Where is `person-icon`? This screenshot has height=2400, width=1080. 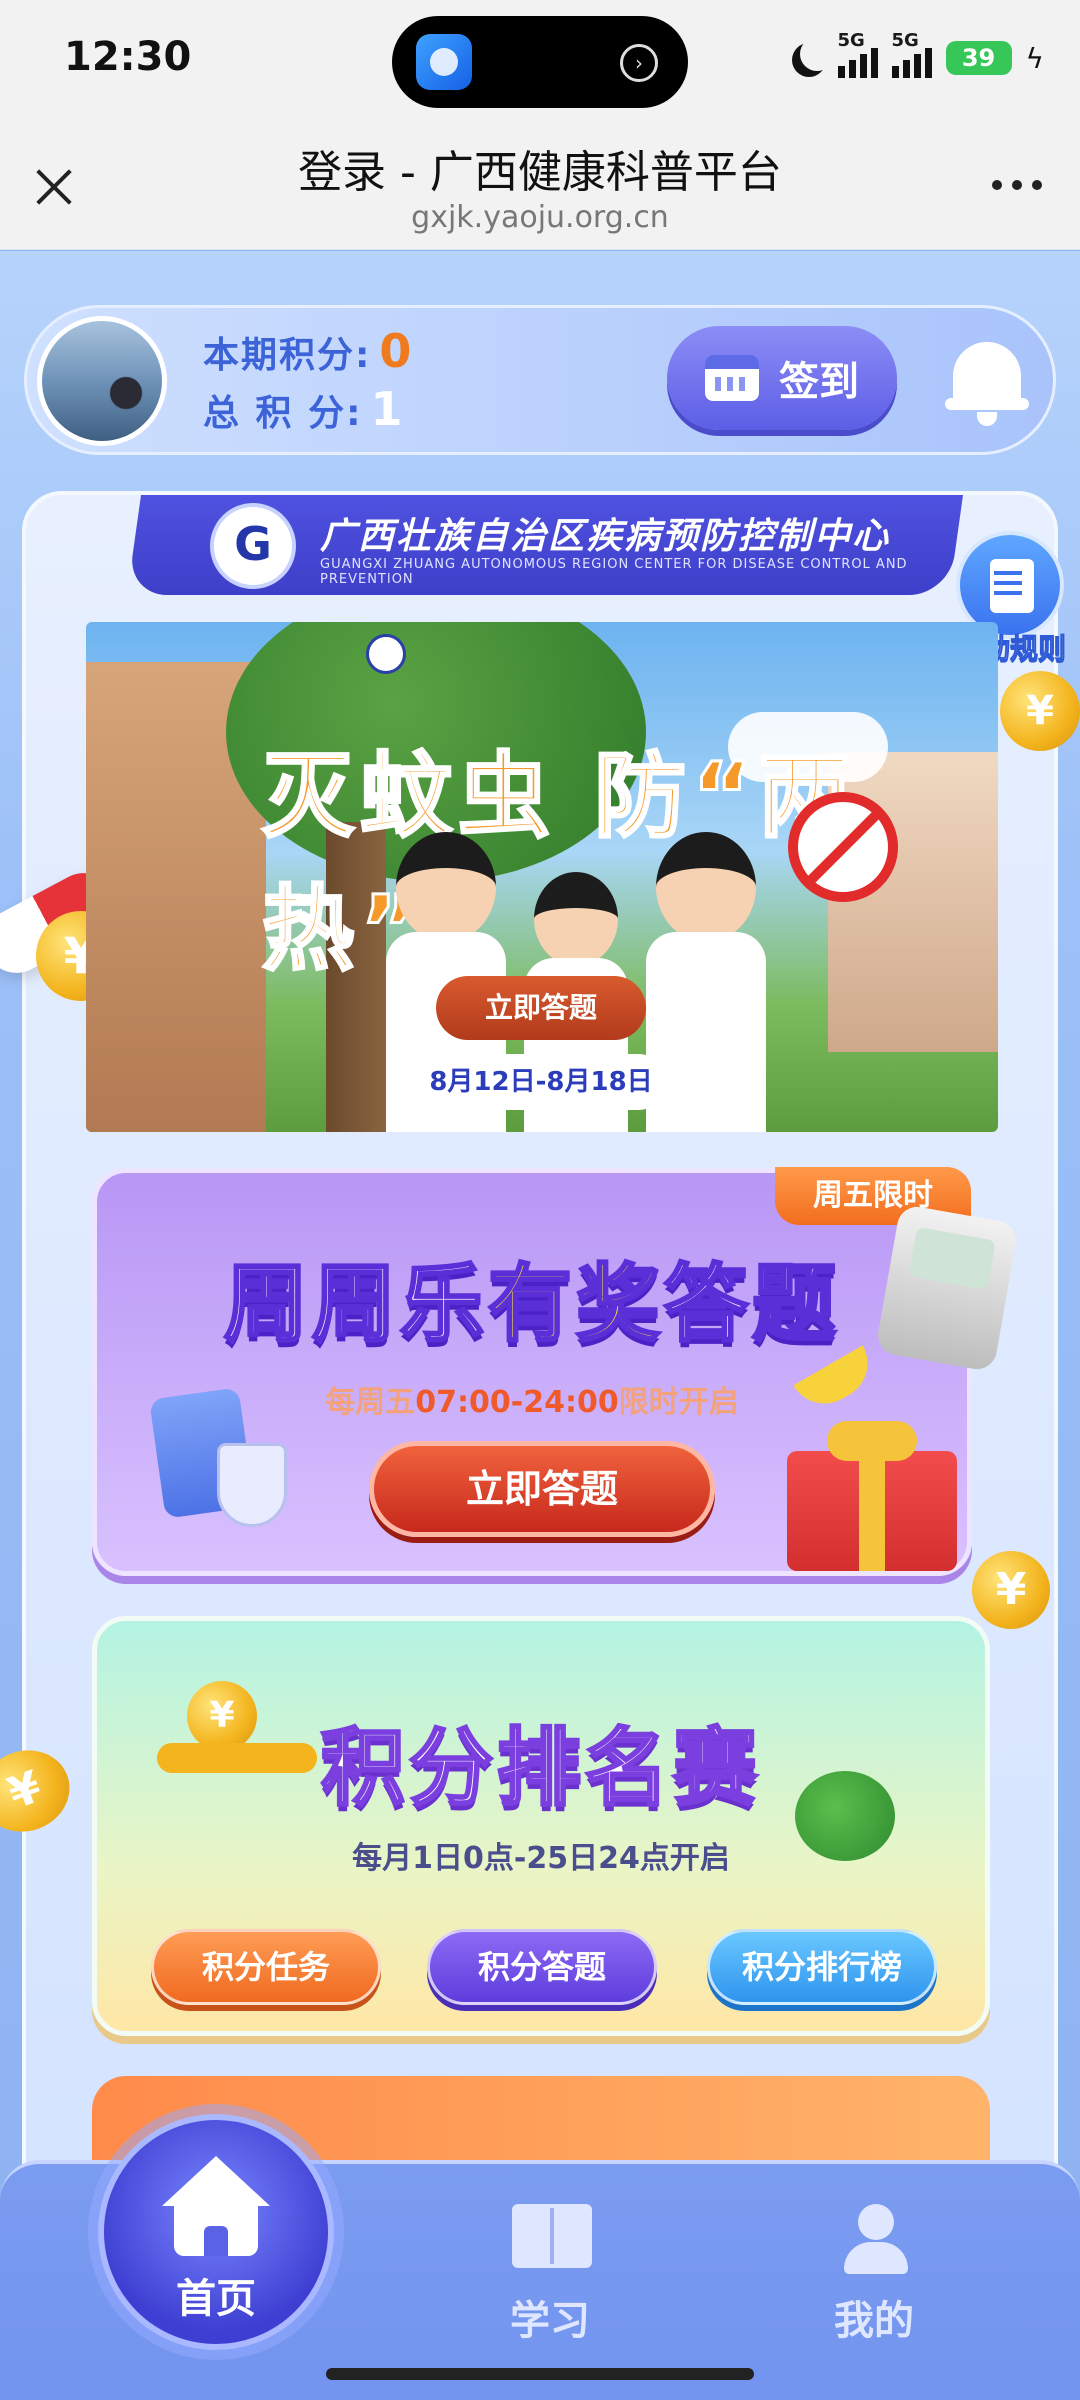
person-icon is located at coordinates (876, 2239).